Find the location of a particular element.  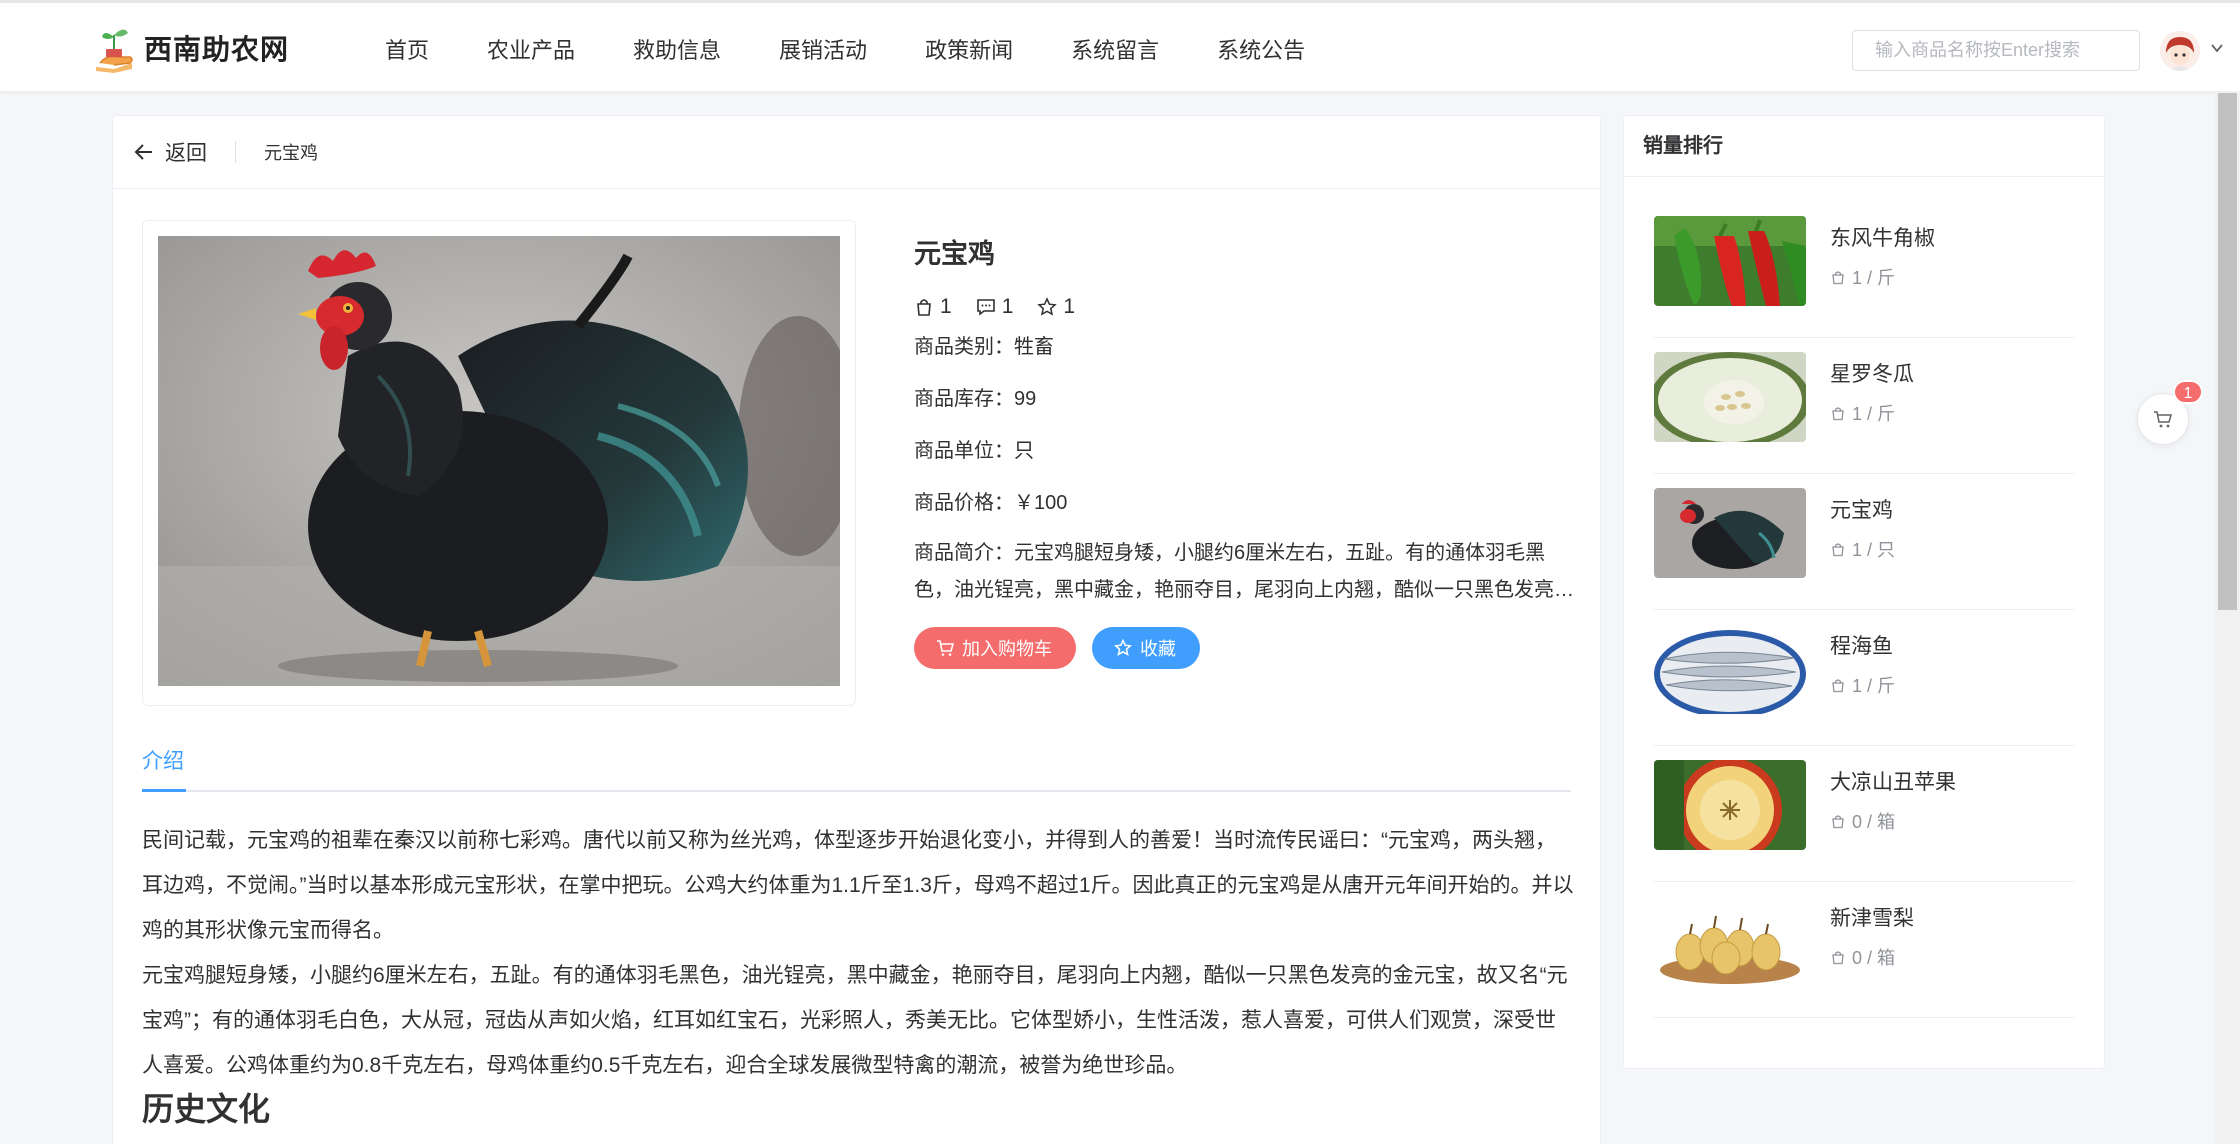

nav-products: 农业产品 is located at coordinates (531, 49).